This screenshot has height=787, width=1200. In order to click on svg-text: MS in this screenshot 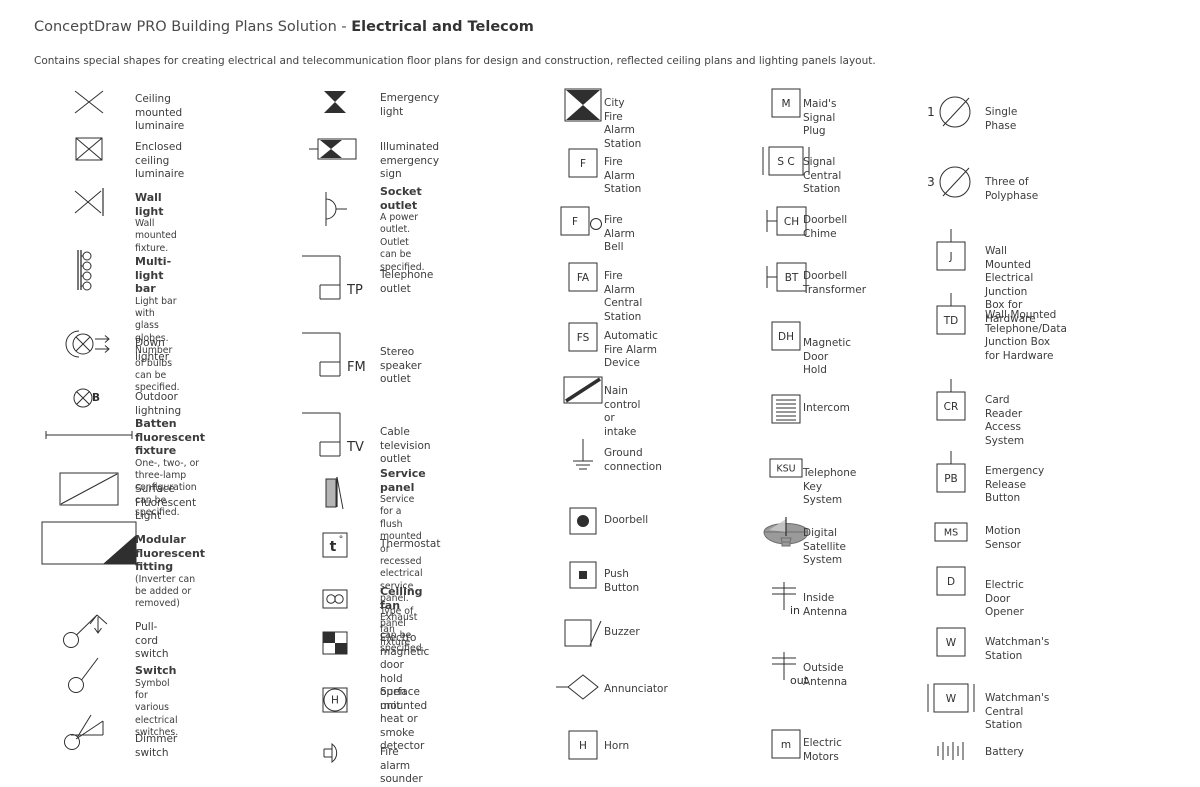, I will do `click(951, 533)`.